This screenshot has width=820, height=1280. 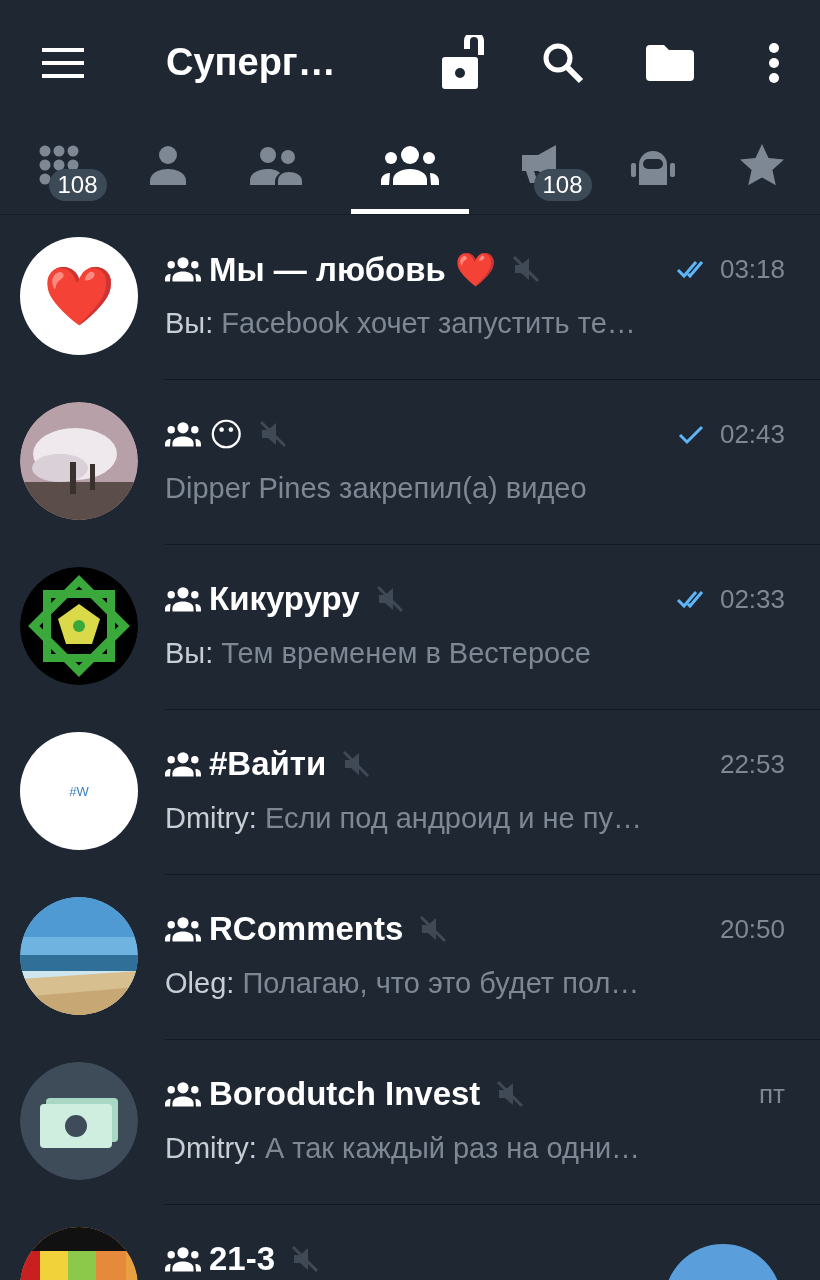 What do you see at coordinates (752, 434) in the screenshot?
I see `message-time: 02:43` at bounding box center [752, 434].